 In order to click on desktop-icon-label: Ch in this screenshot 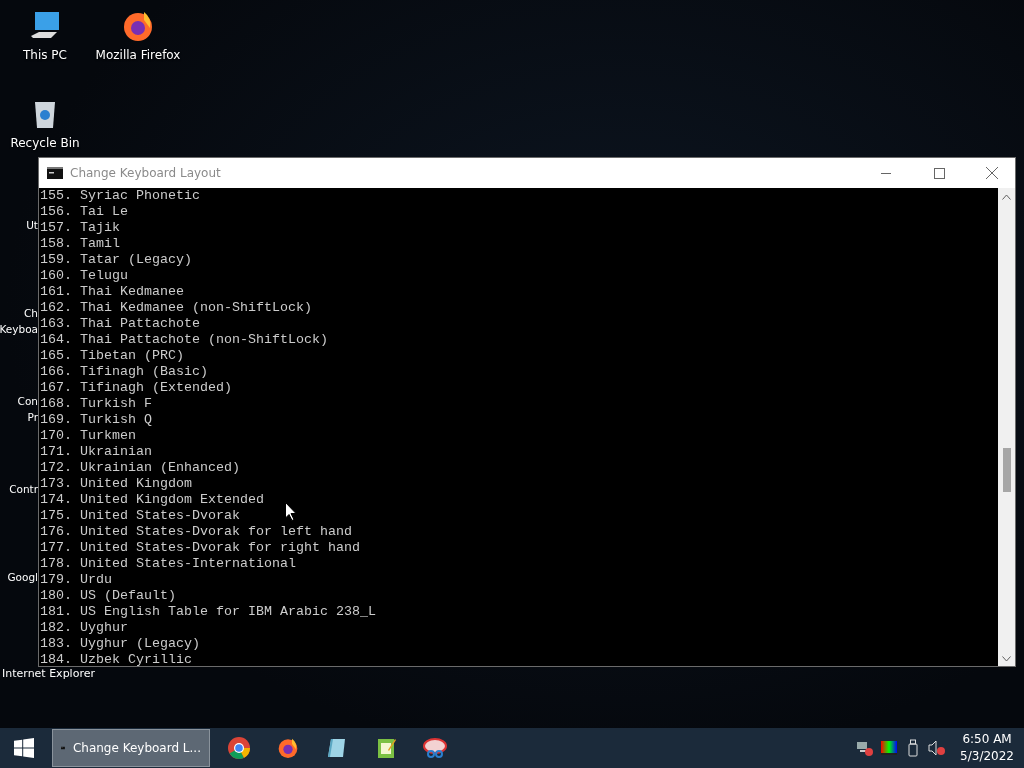, I will do `click(31, 313)`.